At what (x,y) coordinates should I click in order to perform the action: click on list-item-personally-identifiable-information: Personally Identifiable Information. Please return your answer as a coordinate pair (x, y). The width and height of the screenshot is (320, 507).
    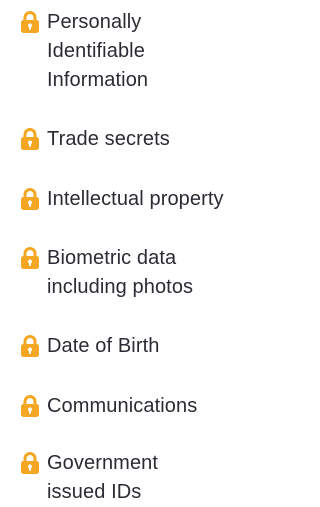
    Looking at the image, I should click on (83, 51).